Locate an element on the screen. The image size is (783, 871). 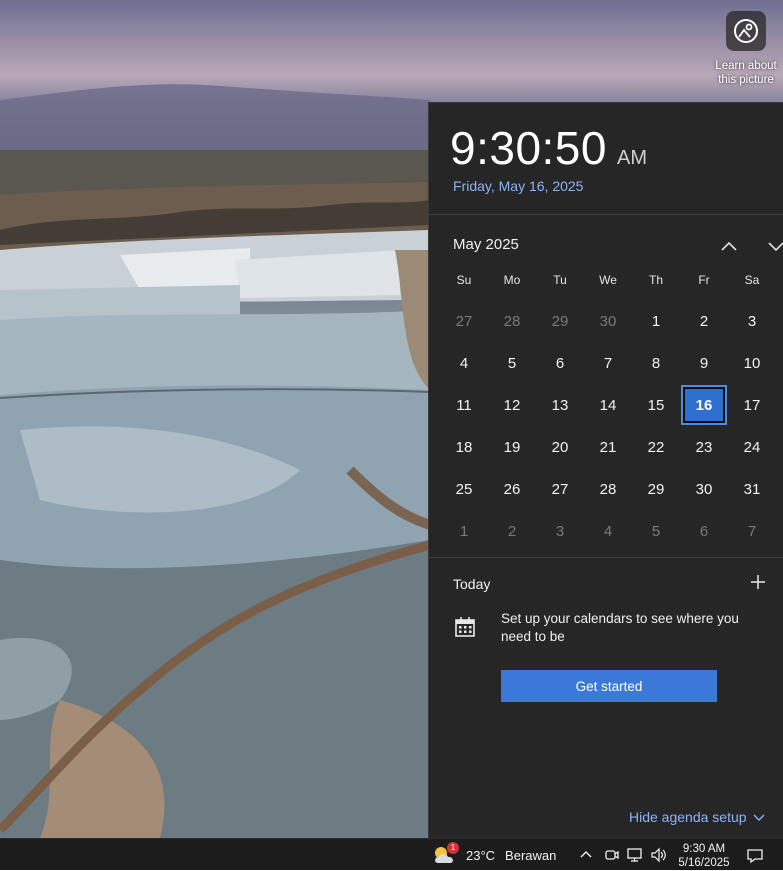
network-icon is located at coordinates (635, 855).